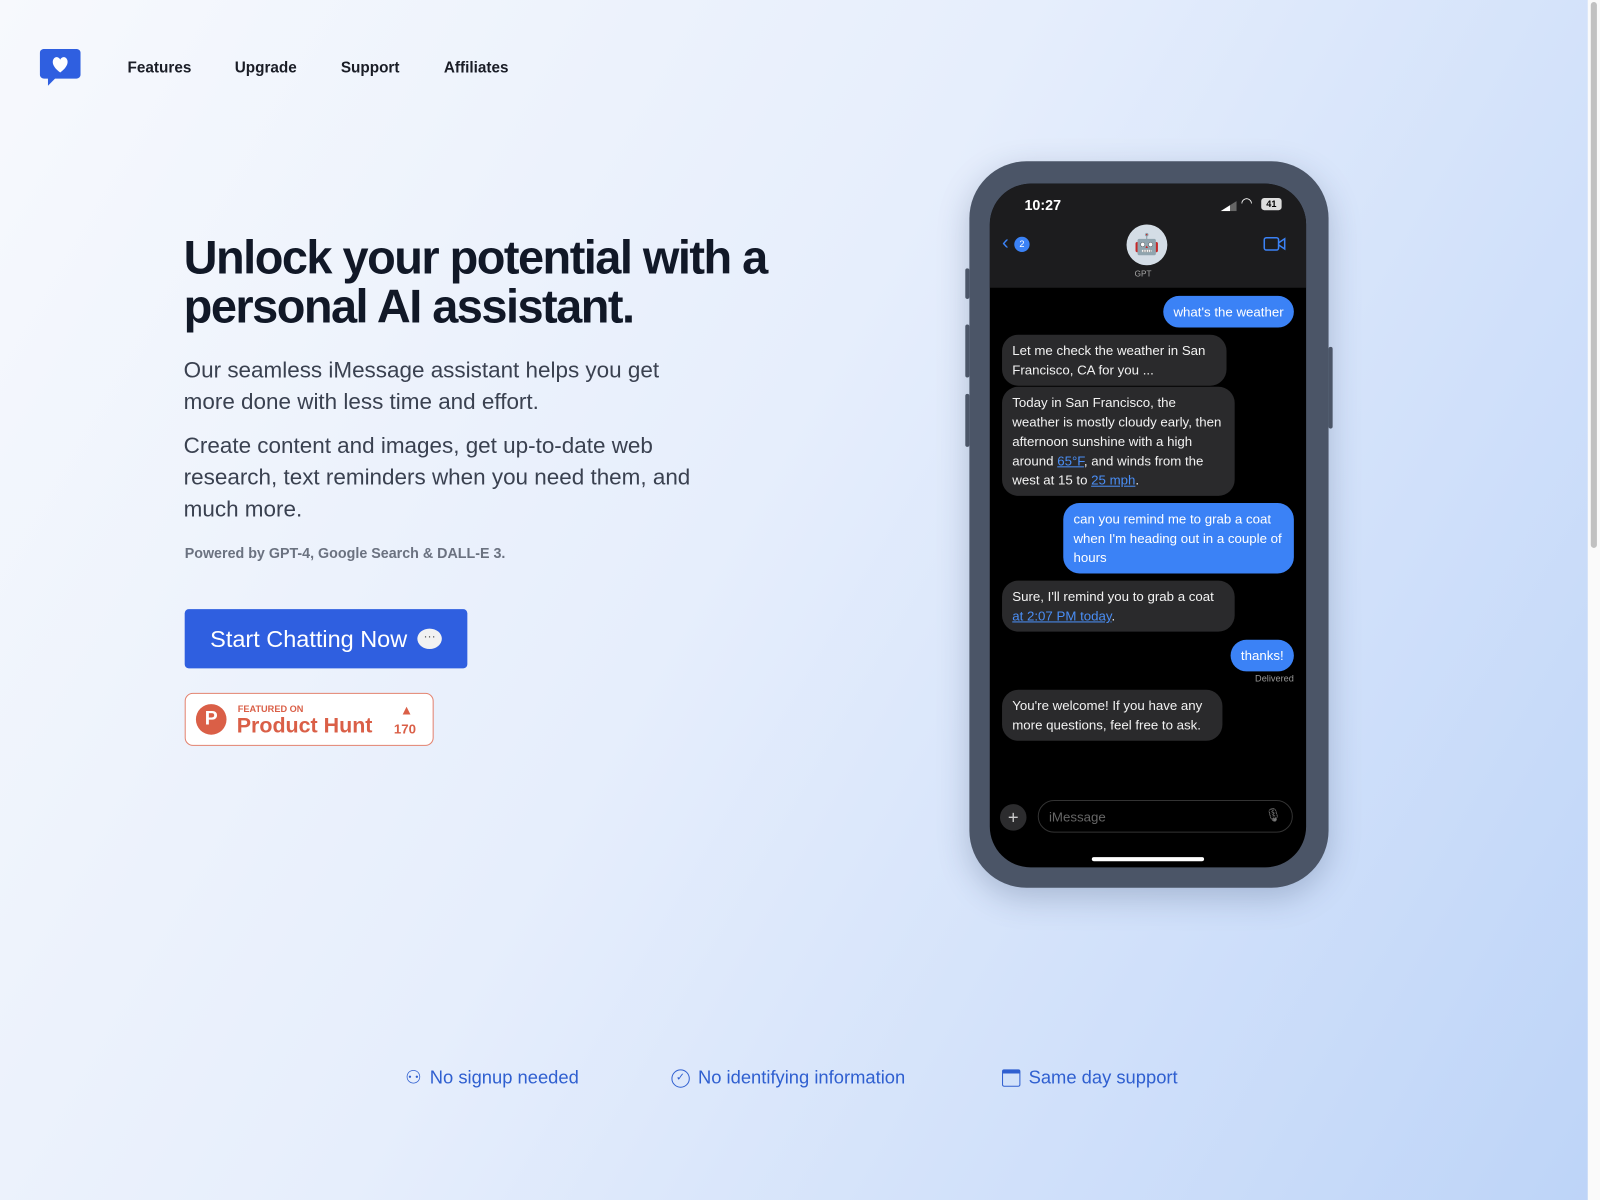 Image resolution: width=1600 pixels, height=1200 pixels. I want to click on unread-count-badge: 2, so click(1022, 244).